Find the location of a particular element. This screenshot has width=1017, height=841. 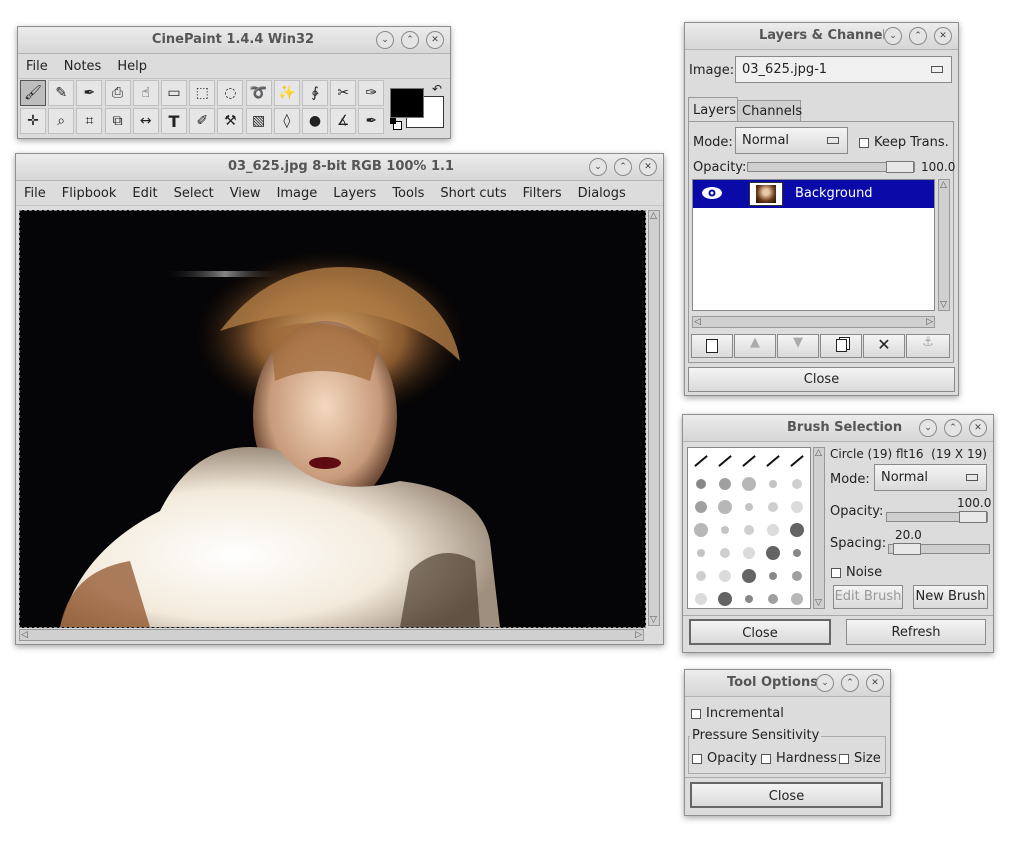

transform-tool: ⧉ is located at coordinates (117, 121).